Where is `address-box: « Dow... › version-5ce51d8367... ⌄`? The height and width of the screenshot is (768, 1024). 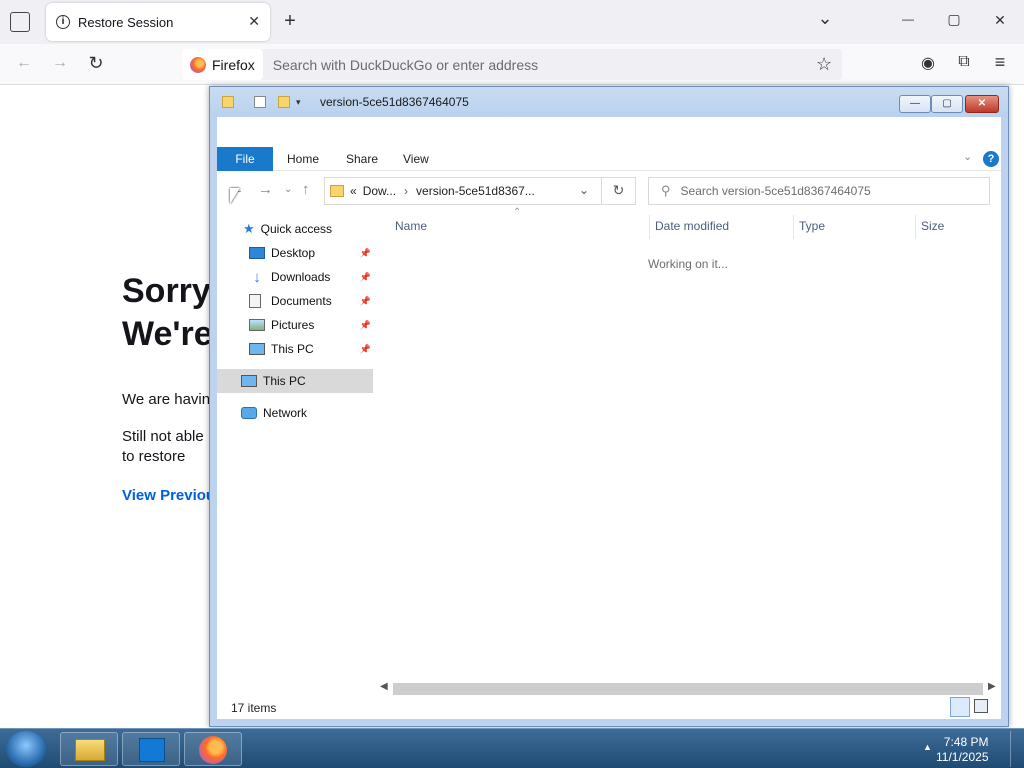
address-box: « Dow... › version-5ce51d8367... ⌄ is located at coordinates (480, 191).